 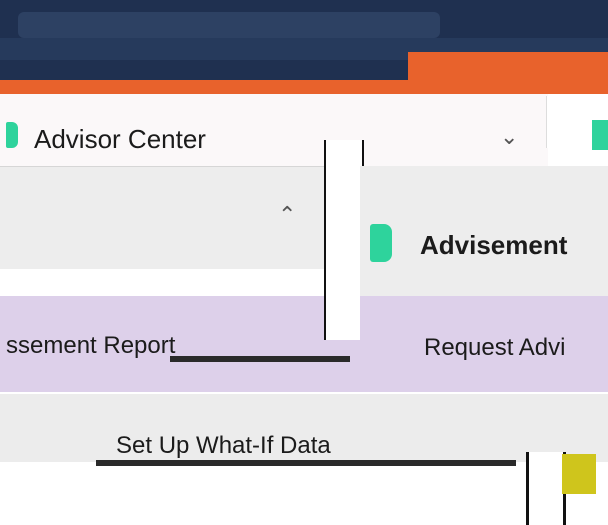 What do you see at coordinates (274, 130) in the screenshot?
I see `advisor-center-header: Advisor Center ⌄` at bounding box center [274, 130].